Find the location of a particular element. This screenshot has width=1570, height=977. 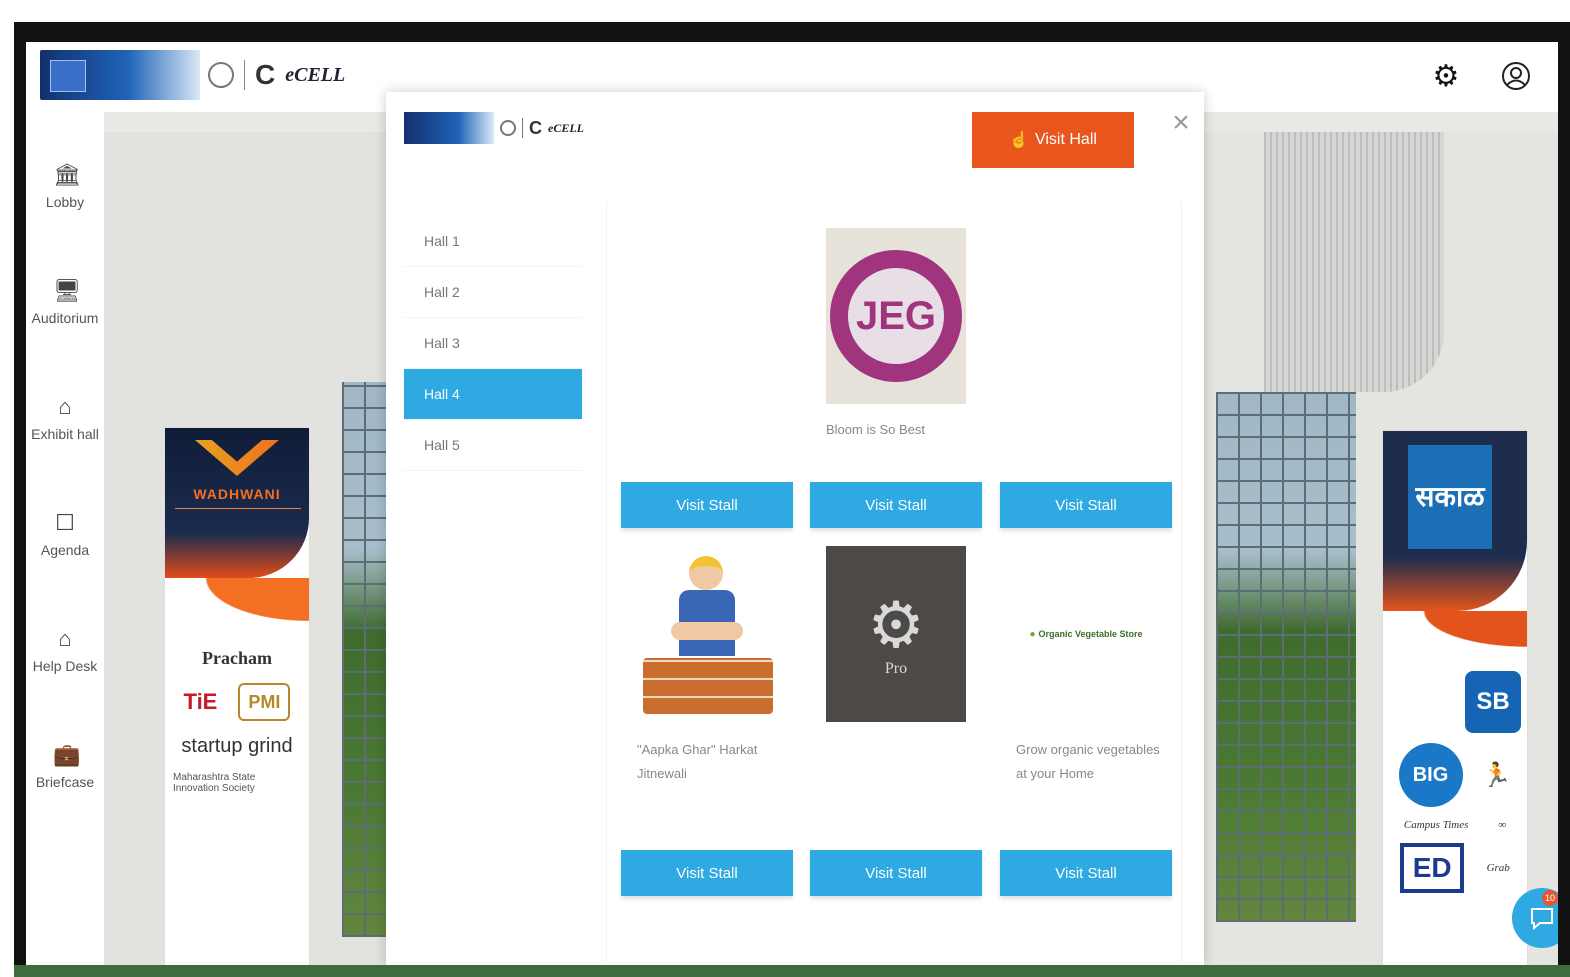

stall-logo-image: JEG is located at coordinates (896, 316).